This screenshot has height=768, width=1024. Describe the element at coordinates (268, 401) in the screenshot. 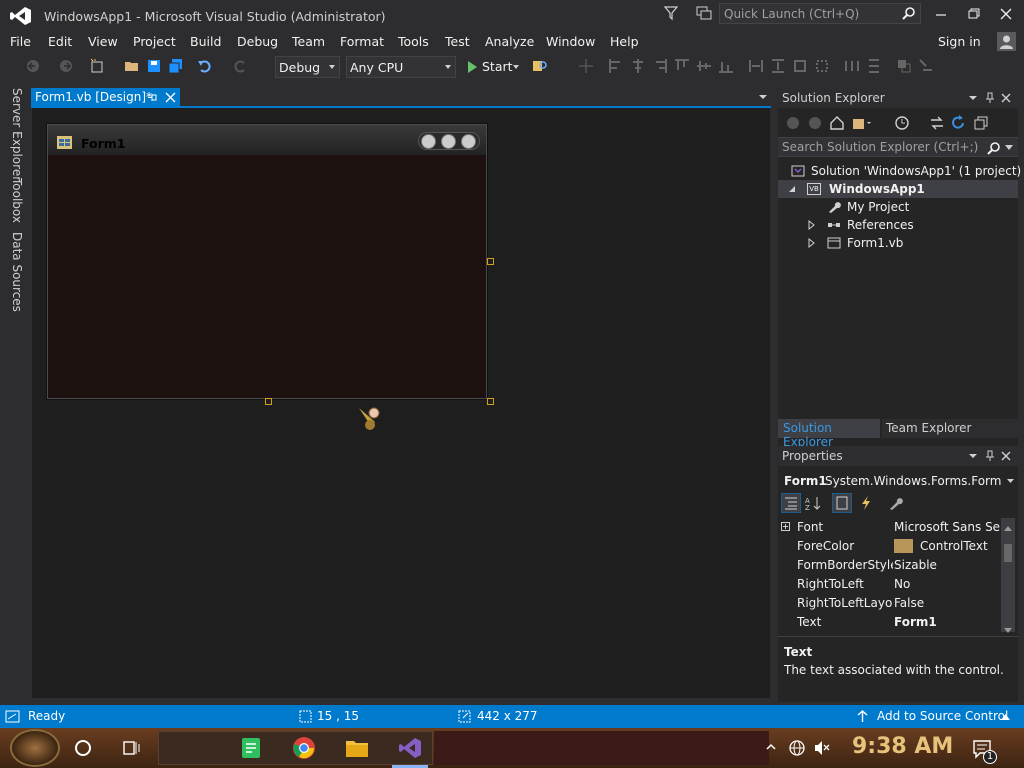

I see `resize-handle-bottom` at that location.